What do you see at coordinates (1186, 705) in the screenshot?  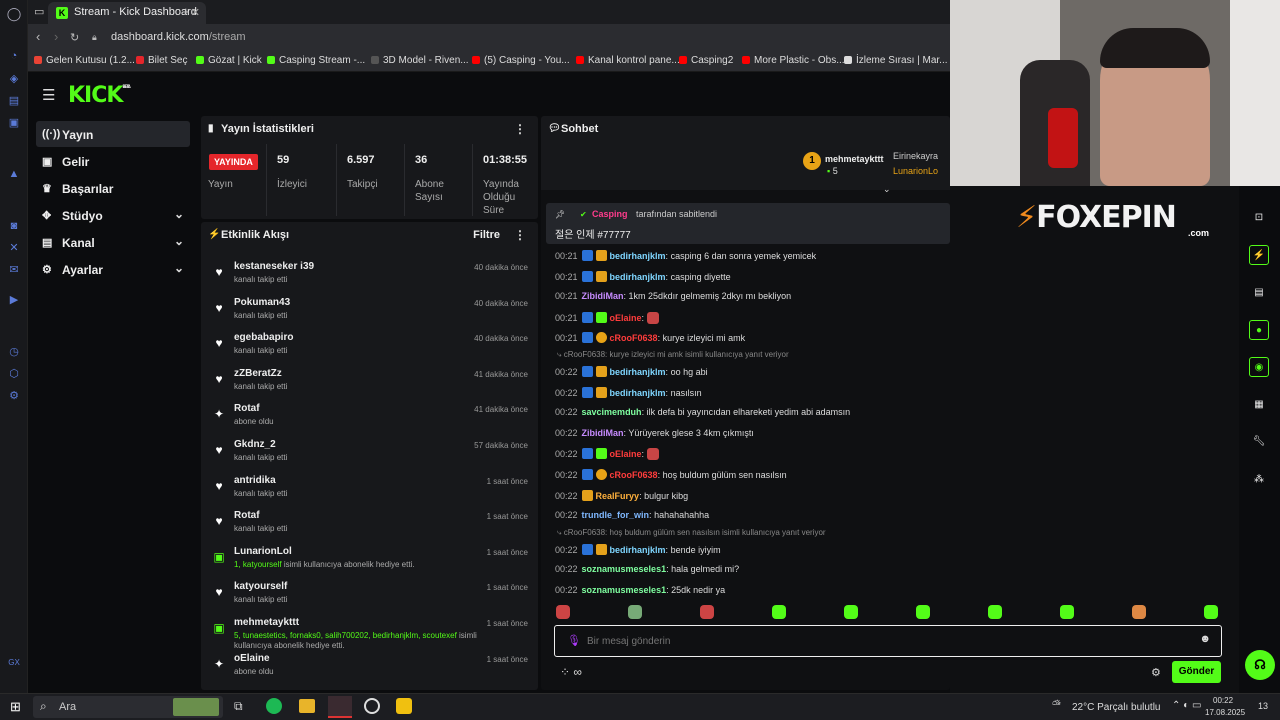 I see `tray-icons: ⌃ ◐ ▭` at bounding box center [1186, 705].